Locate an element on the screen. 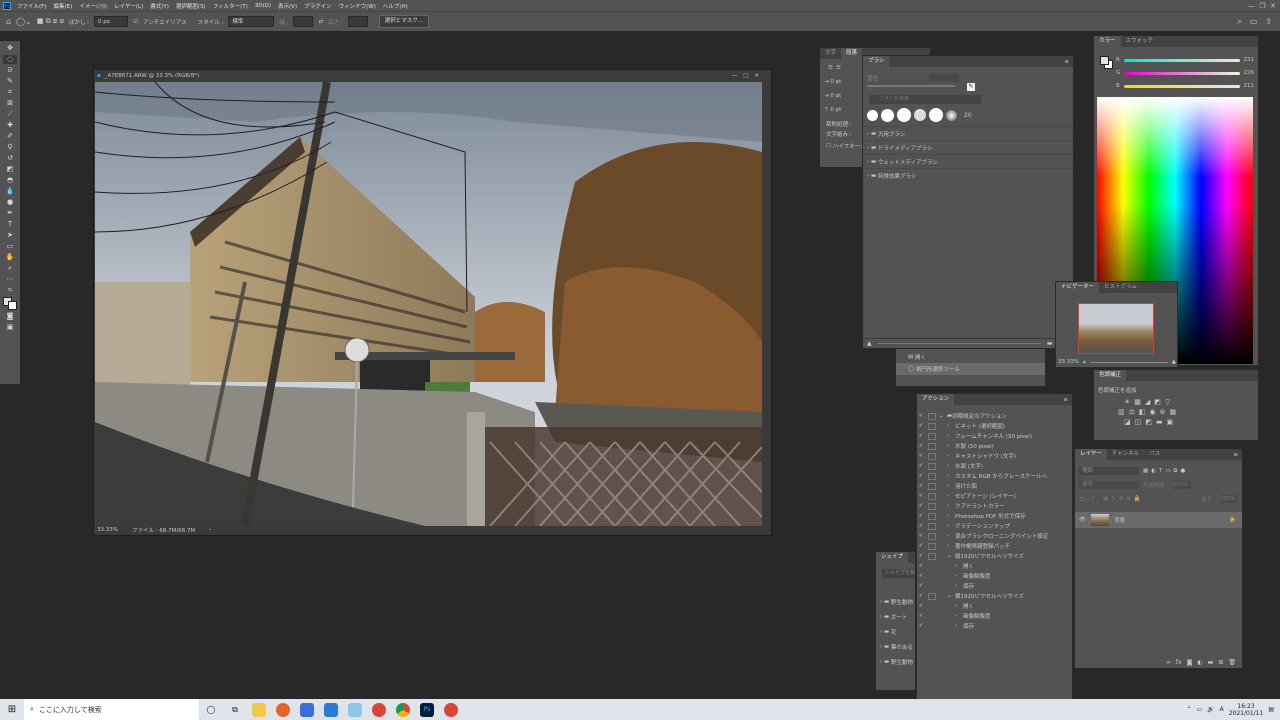 This screenshot has width=1280, height=720. lock-icons: ▦✎✥⧉🔒 is located at coordinates (1123, 499).